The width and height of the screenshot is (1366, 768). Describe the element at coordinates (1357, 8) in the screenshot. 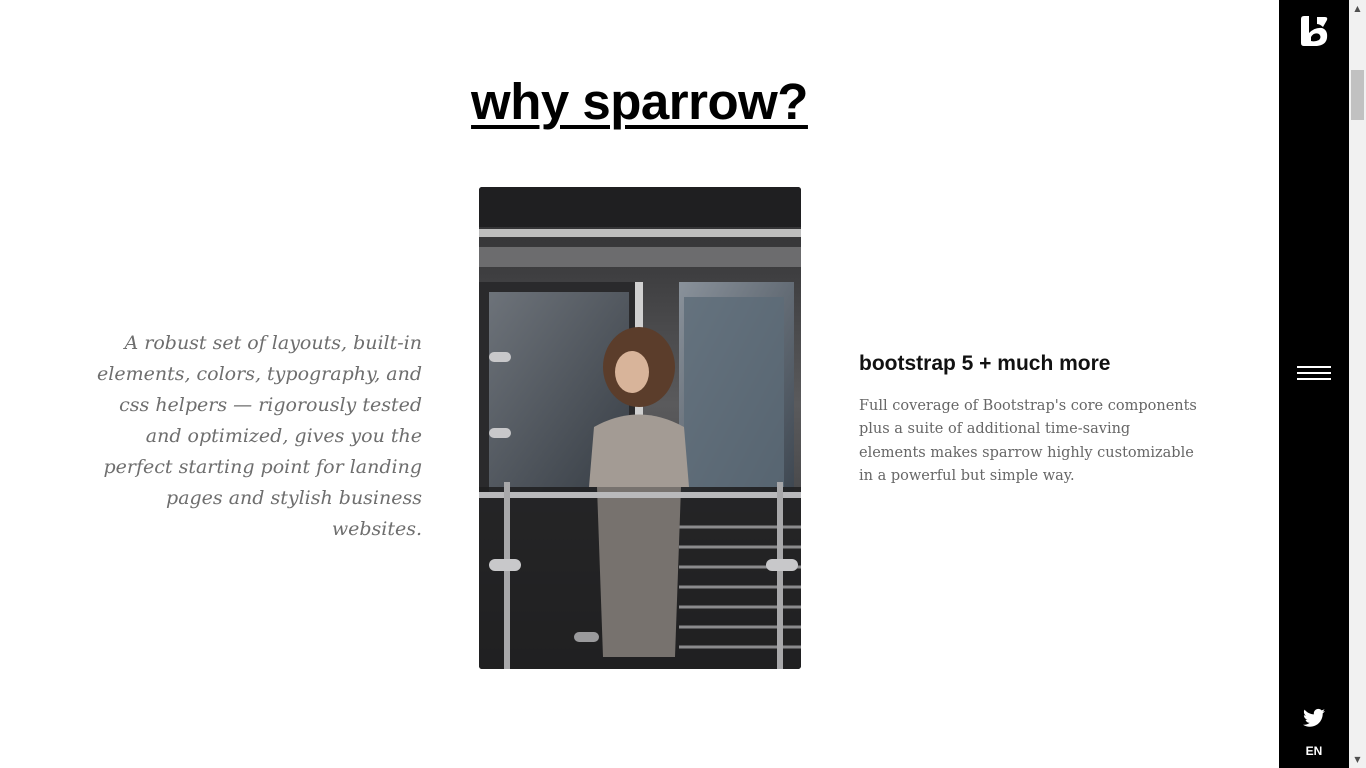

I see `scroll-up-arrow-icon: ▲` at that location.